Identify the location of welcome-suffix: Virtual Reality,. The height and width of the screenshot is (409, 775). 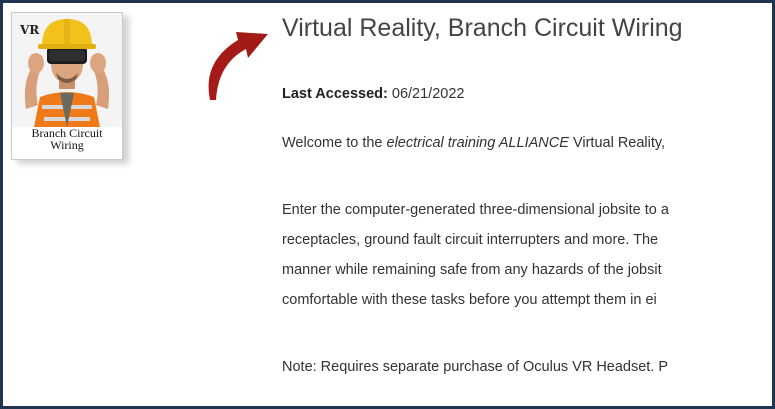
(617, 143).